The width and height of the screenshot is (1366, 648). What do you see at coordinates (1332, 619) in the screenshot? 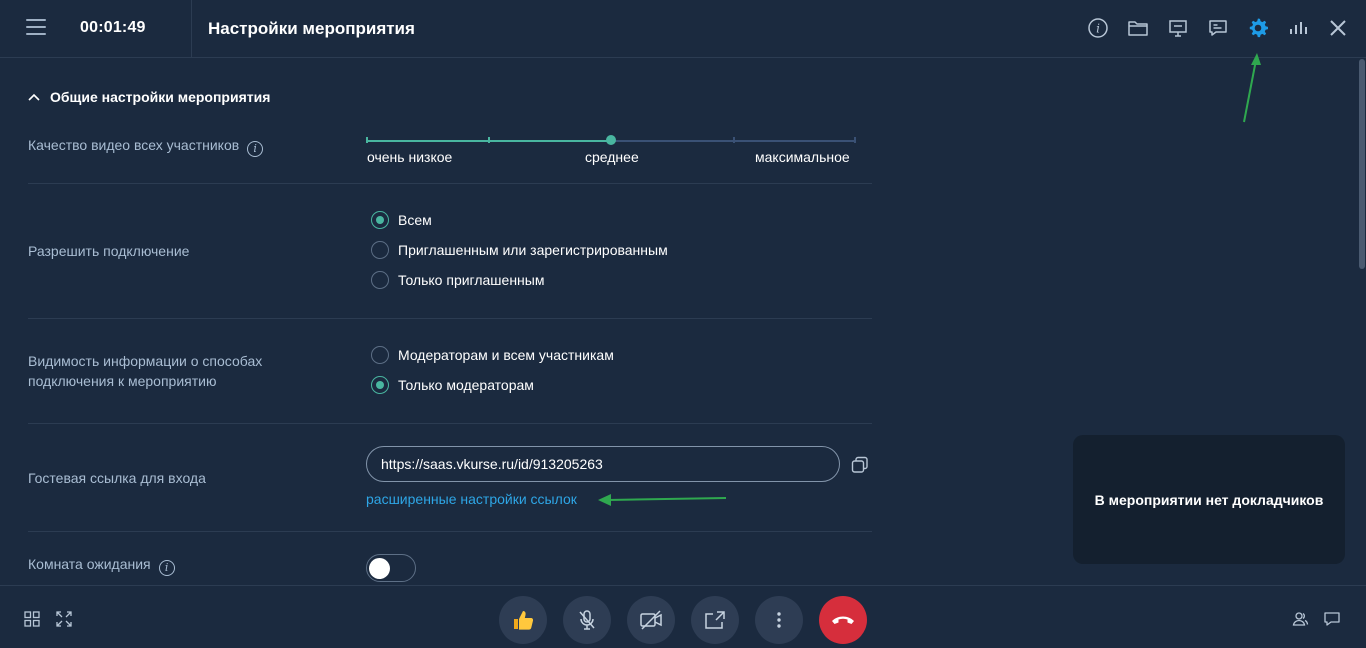
I see `chat-bubble-icon` at bounding box center [1332, 619].